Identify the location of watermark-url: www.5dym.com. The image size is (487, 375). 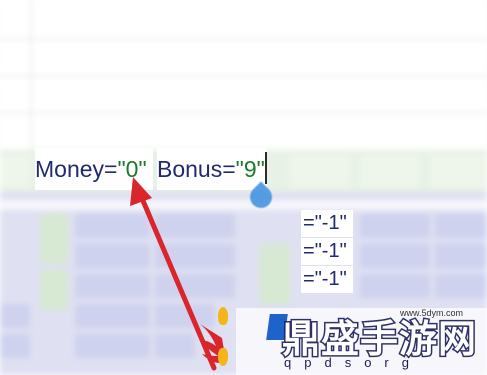
(432, 313).